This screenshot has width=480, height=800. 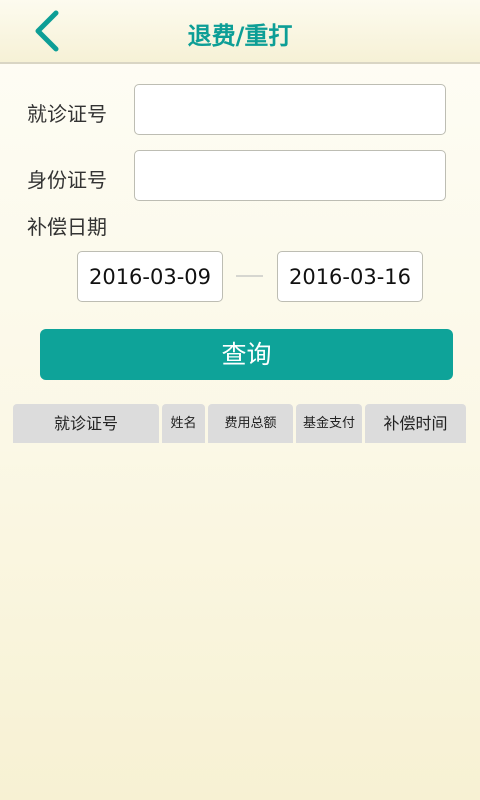 What do you see at coordinates (150, 276) in the screenshot?
I see `start-date-picker: 2016-03-09` at bounding box center [150, 276].